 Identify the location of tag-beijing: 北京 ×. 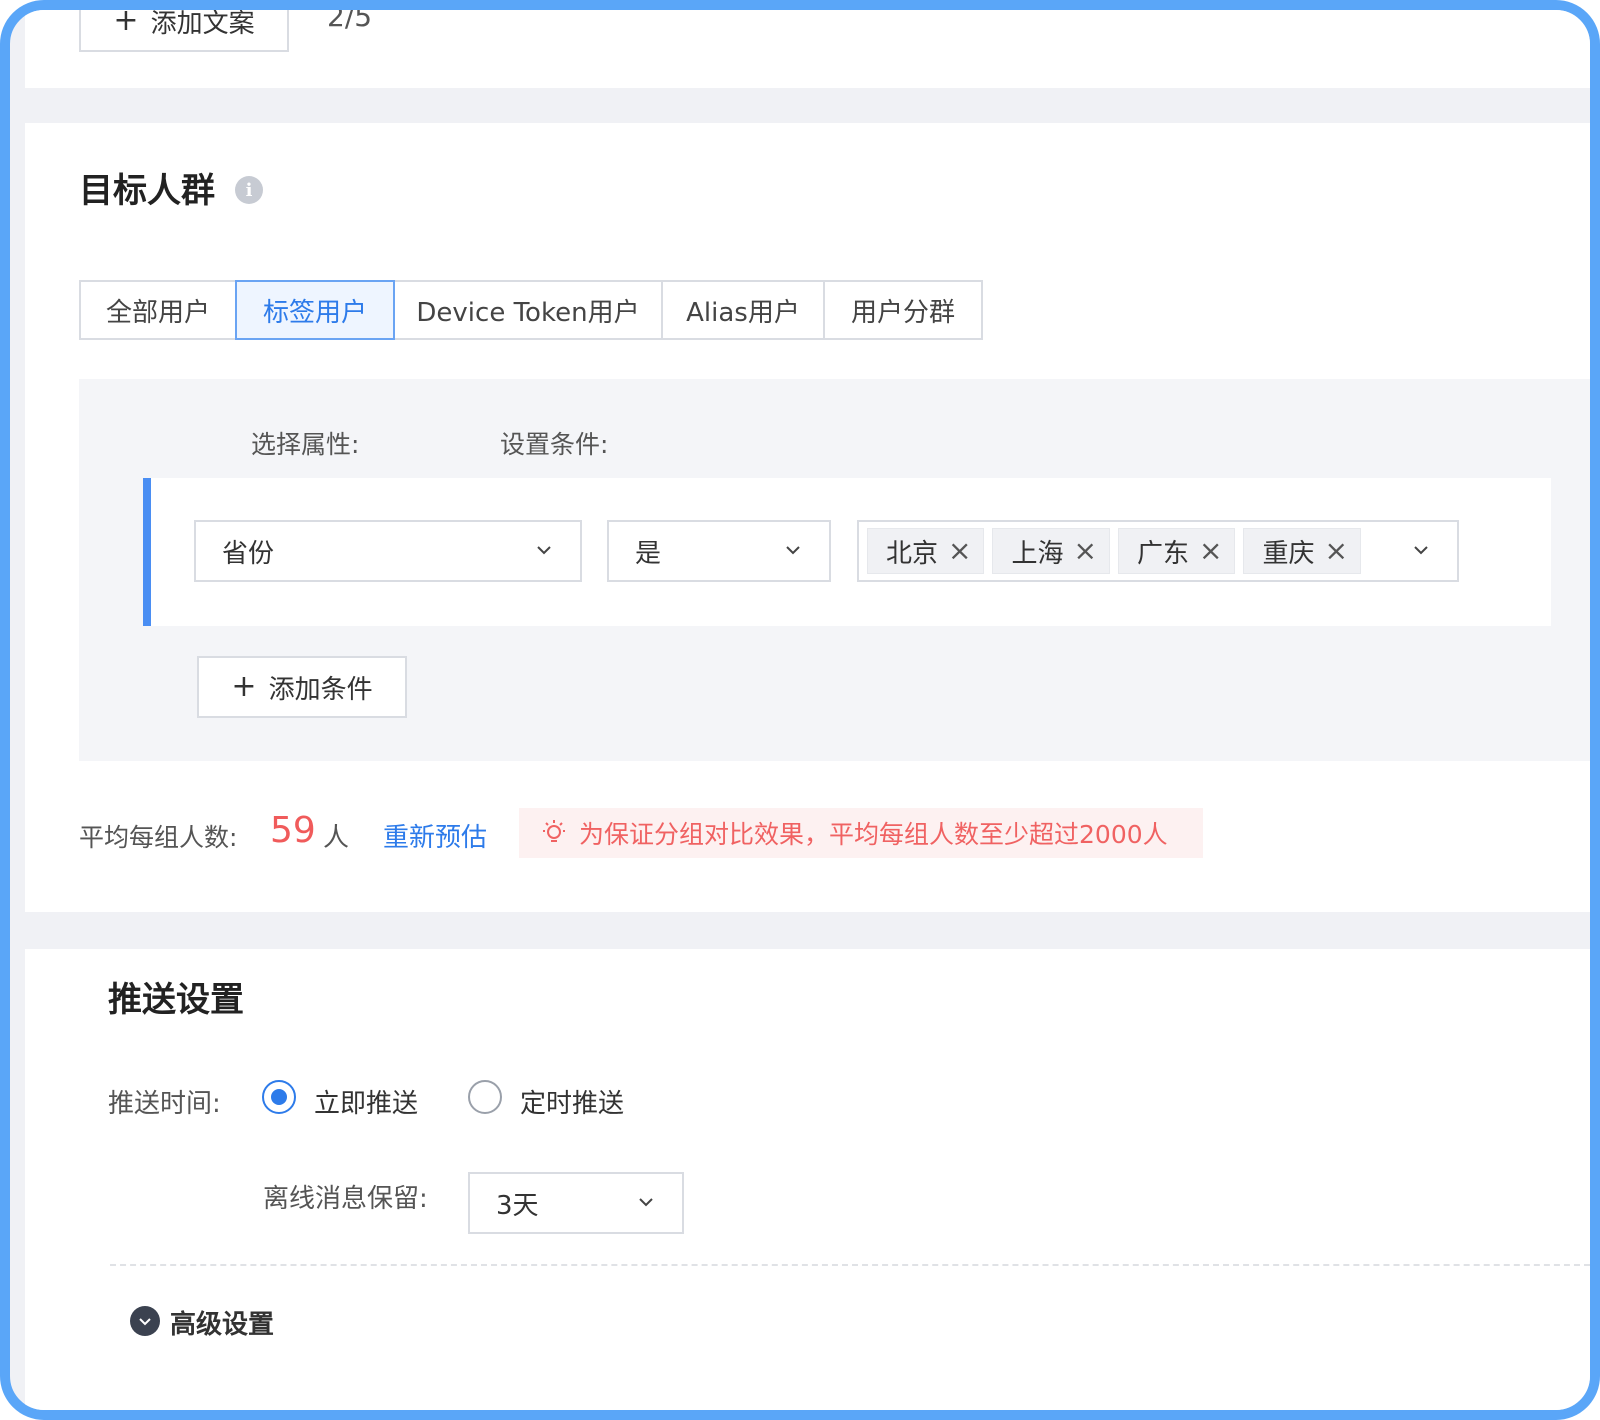
(926, 551).